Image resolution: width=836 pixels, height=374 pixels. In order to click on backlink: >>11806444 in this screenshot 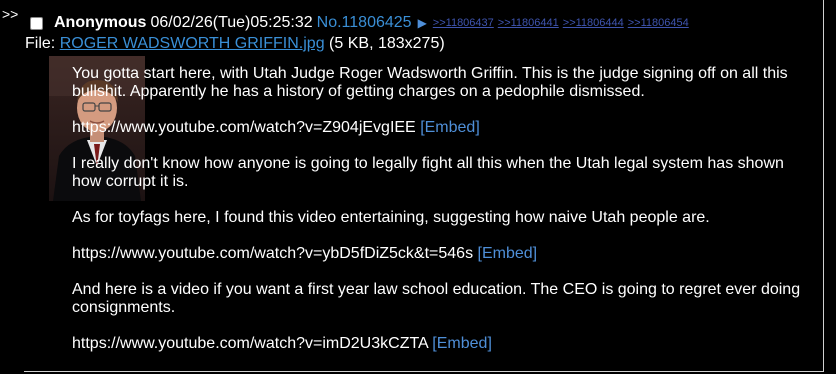, I will do `click(593, 23)`.